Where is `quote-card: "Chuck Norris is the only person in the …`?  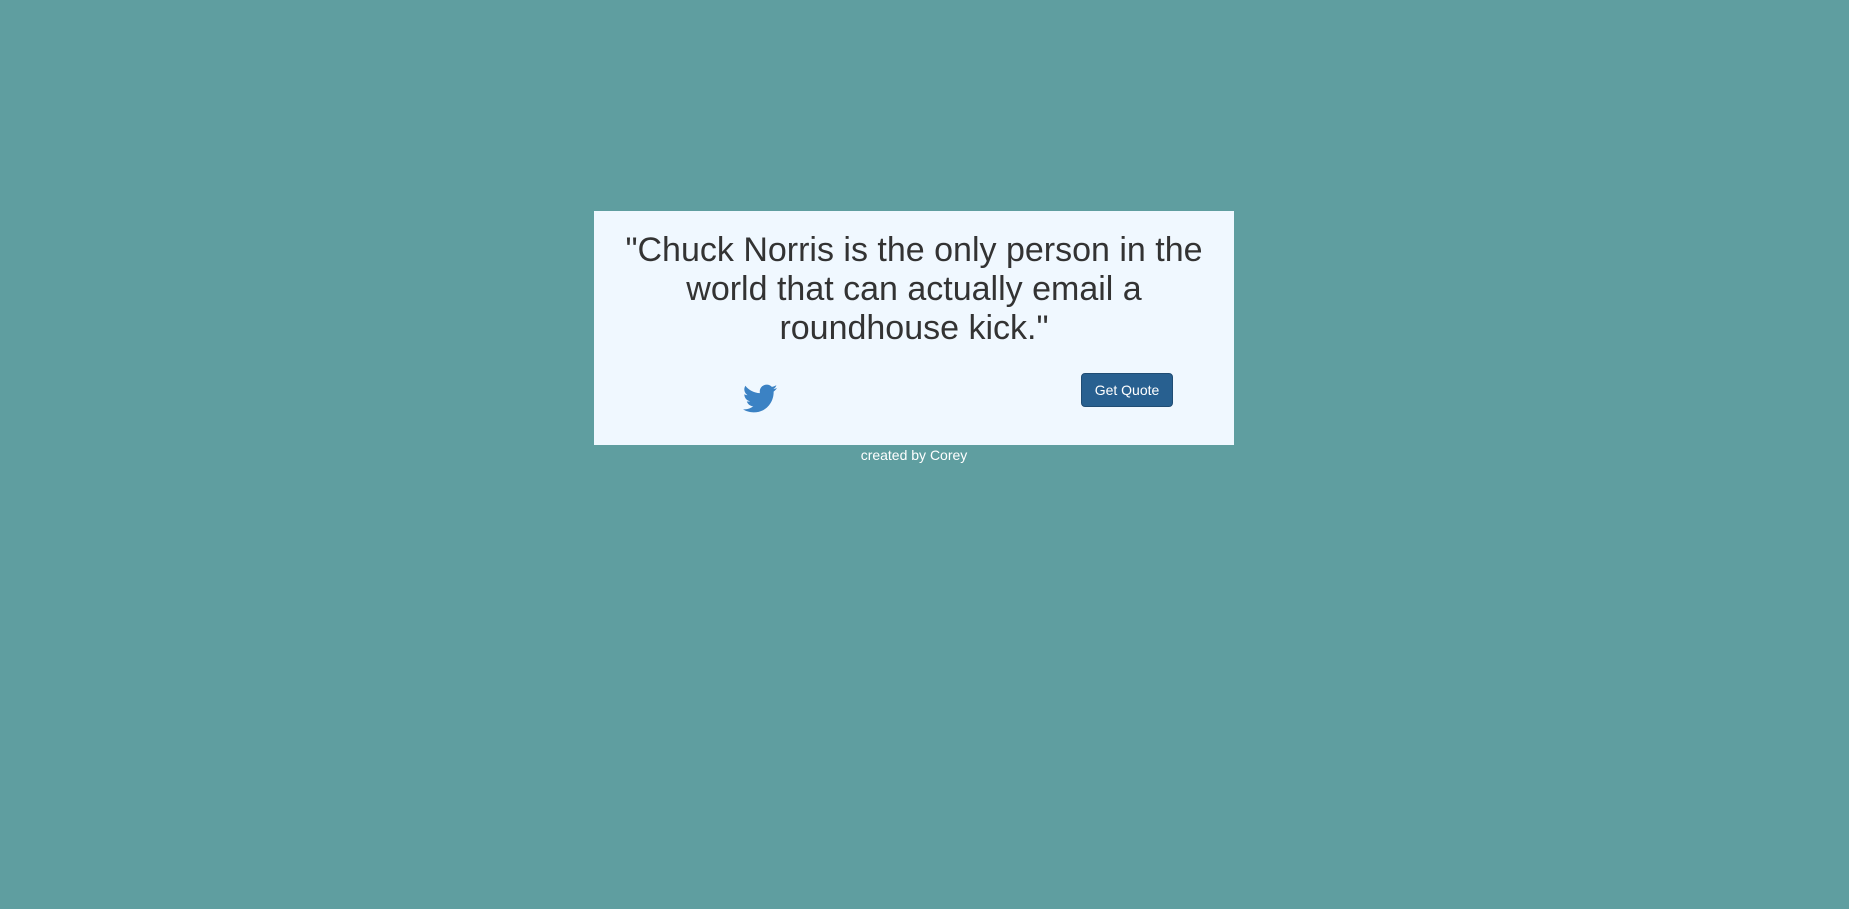
quote-card: "Chuck Norris is the only person in the … is located at coordinates (914, 328).